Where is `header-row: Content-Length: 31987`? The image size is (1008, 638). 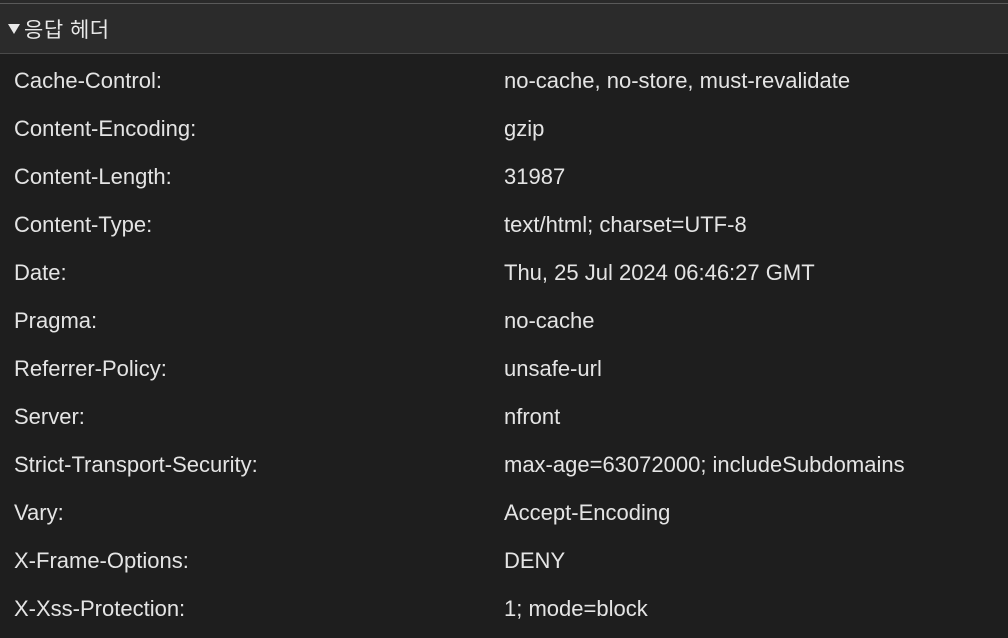
header-row: Content-Length: 31987 is located at coordinates (504, 177).